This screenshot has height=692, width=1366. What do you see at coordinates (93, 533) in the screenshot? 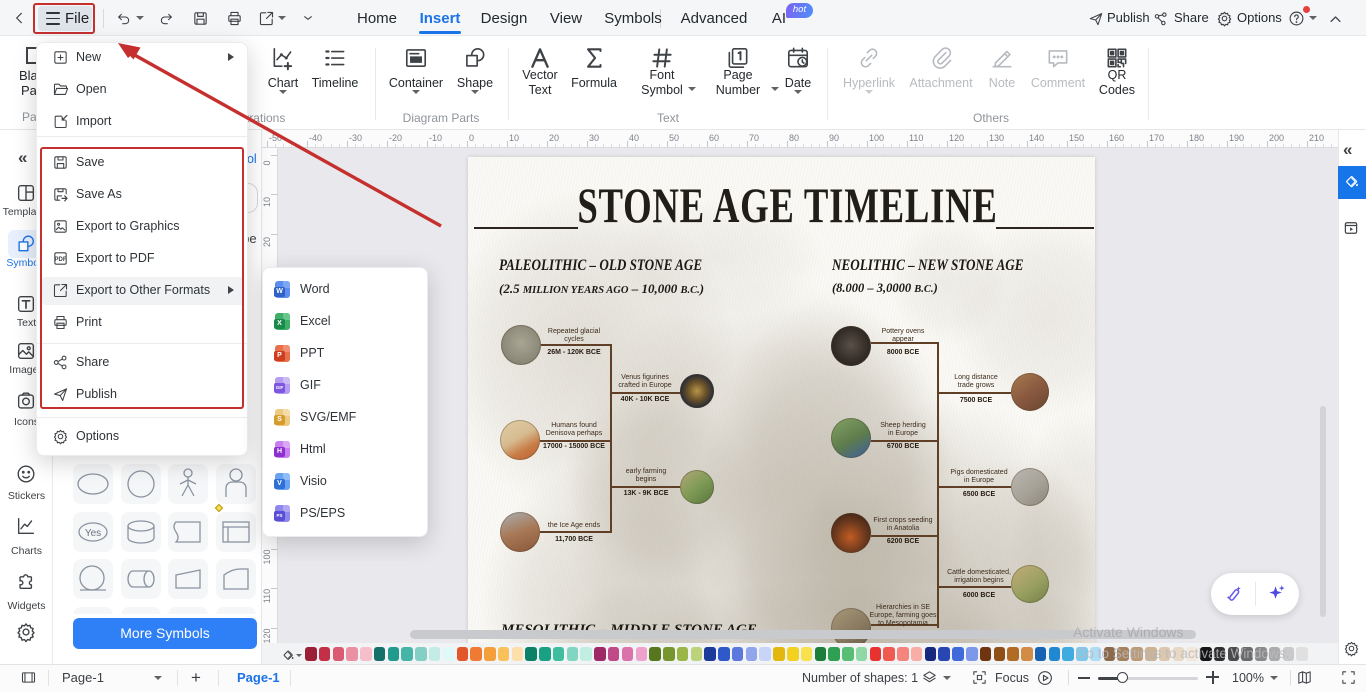
I see `svg-text: Yes` at bounding box center [93, 533].